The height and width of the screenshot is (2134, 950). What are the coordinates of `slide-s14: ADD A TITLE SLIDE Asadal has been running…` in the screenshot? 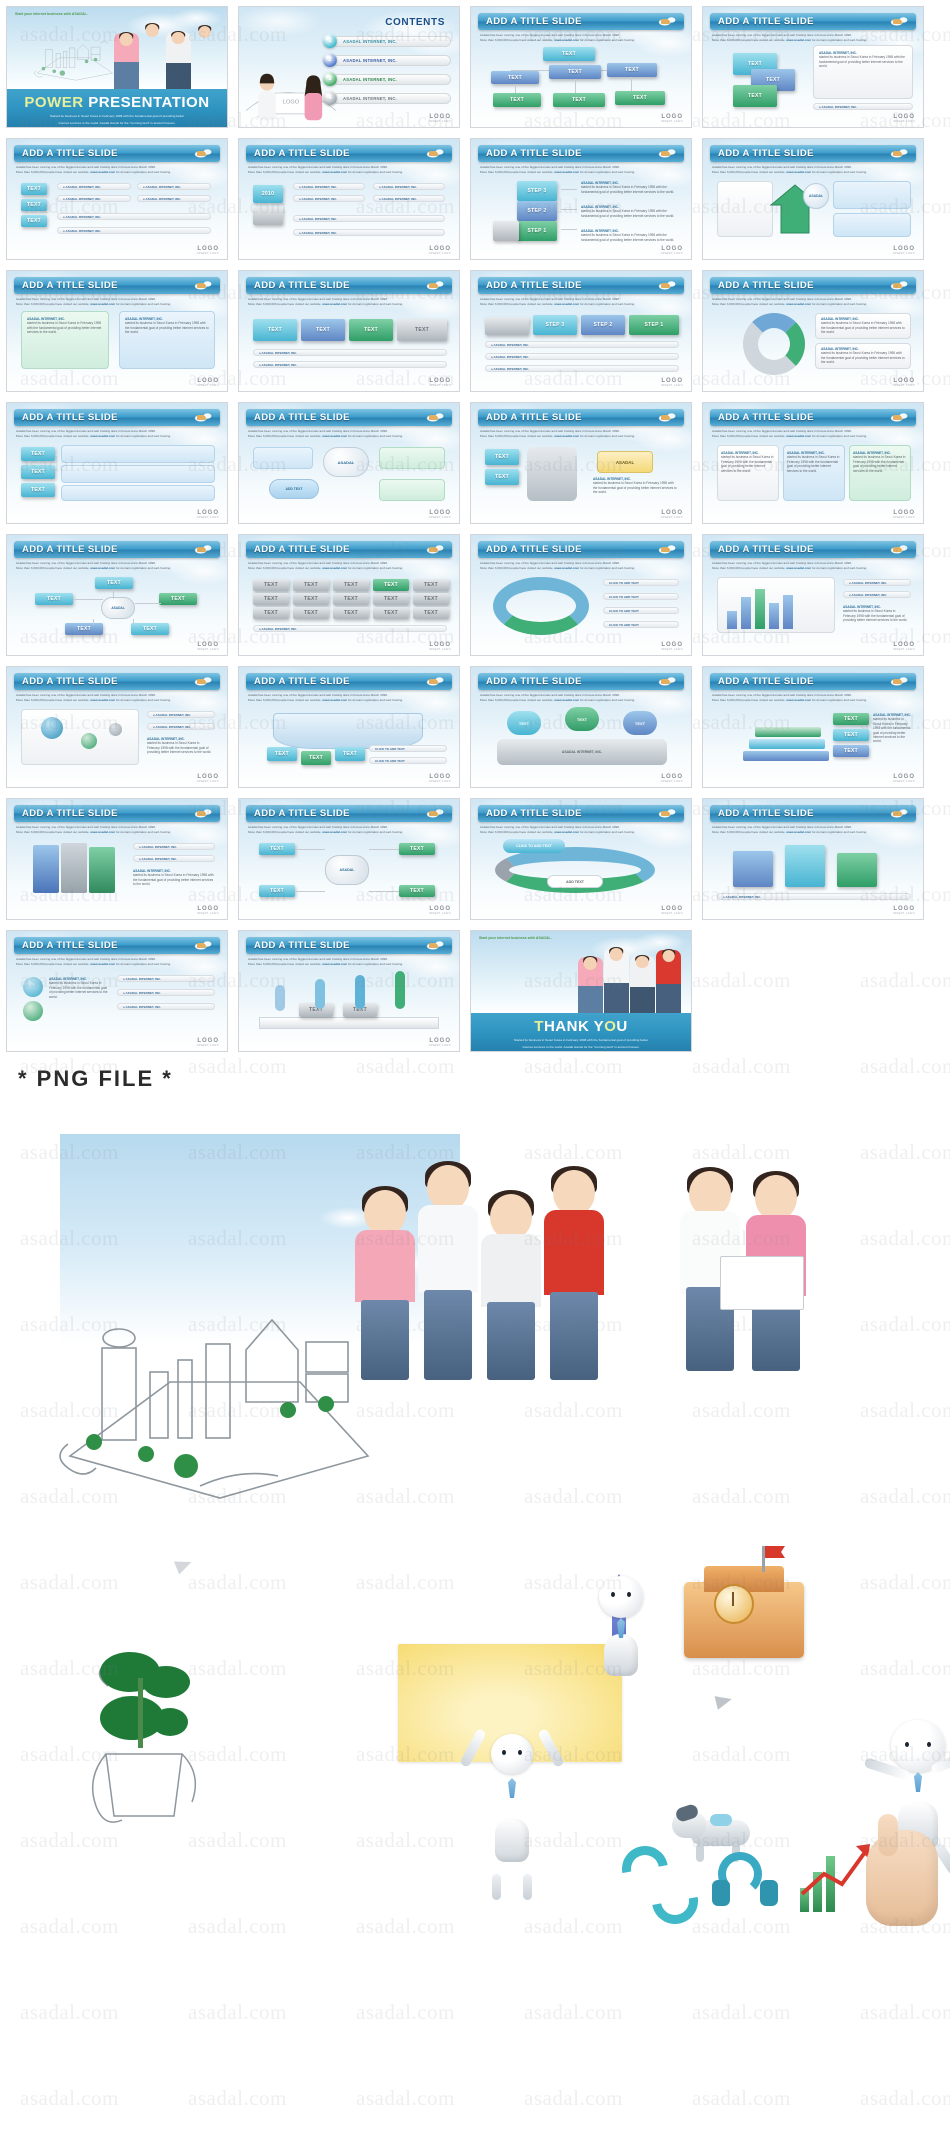 It's located at (813, 463).